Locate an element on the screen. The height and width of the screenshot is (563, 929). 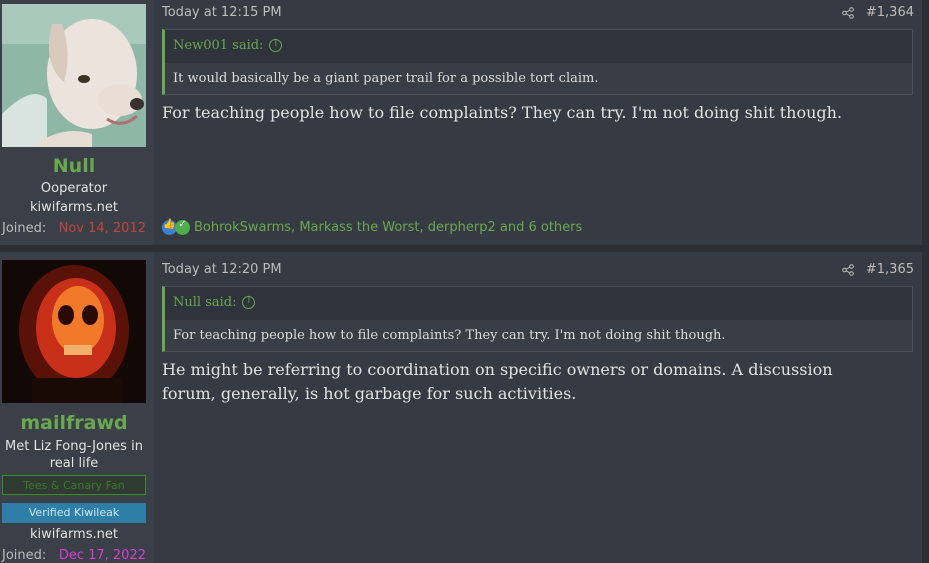
checkmark-reaction-icon: ✓ is located at coordinates (182, 227).